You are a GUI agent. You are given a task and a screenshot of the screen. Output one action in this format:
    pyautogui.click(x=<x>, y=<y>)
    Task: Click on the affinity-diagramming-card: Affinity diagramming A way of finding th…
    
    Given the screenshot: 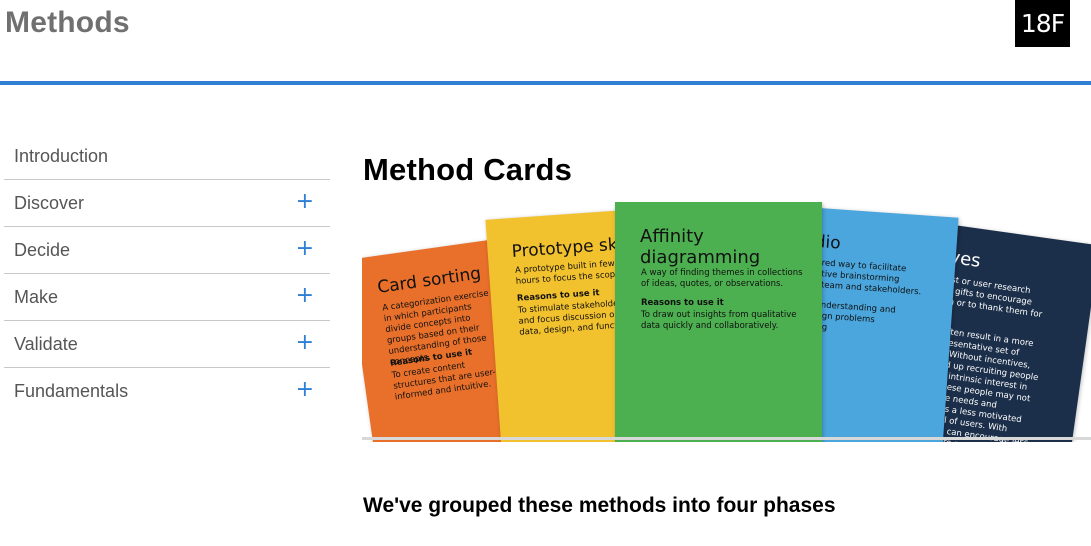 What is the action you would take?
    pyautogui.click(x=718, y=322)
    